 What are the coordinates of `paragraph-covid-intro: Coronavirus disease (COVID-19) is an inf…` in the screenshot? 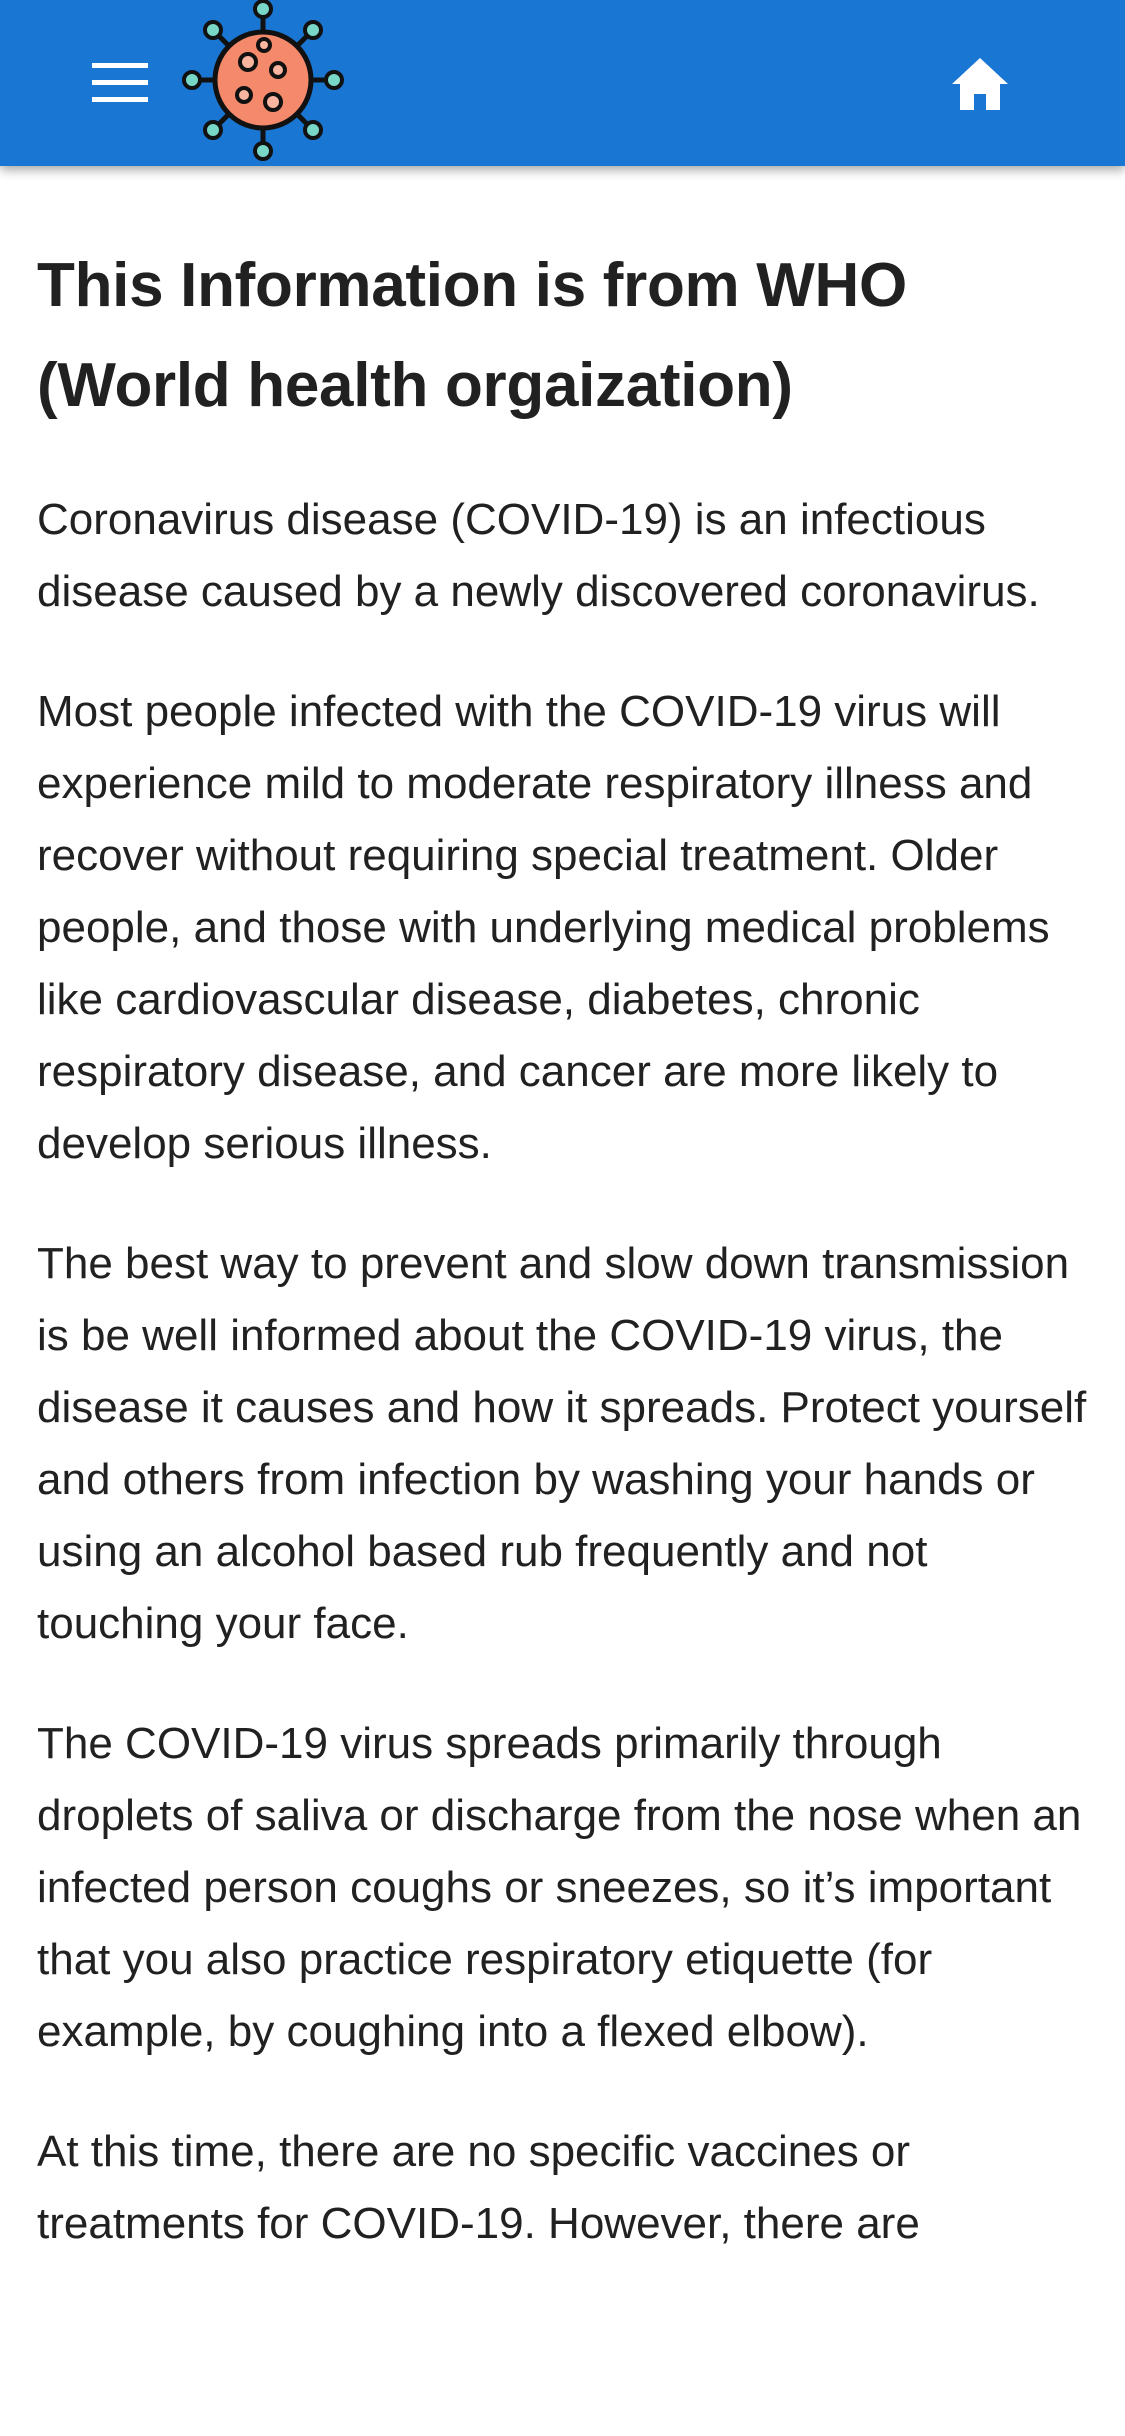 It's located at (538, 555).